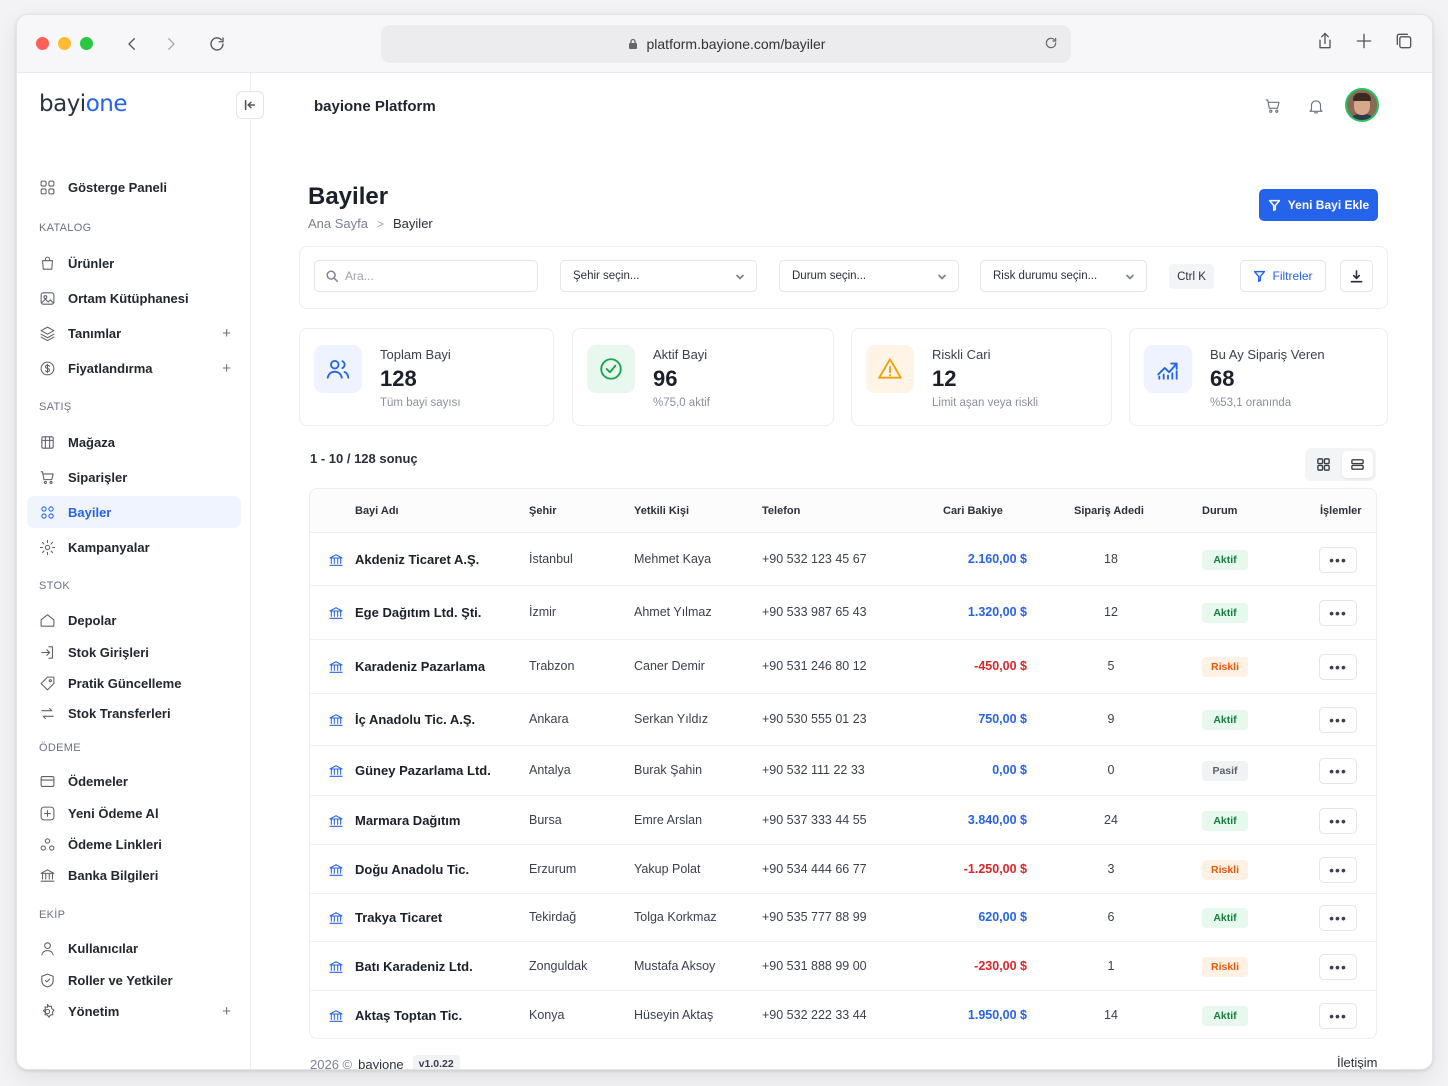 The width and height of the screenshot is (1448, 1086). Describe the element at coordinates (134, 713) in the screenshot. I see `sidebar-item-stok-transferleri: Stok Transferleri` at that location.